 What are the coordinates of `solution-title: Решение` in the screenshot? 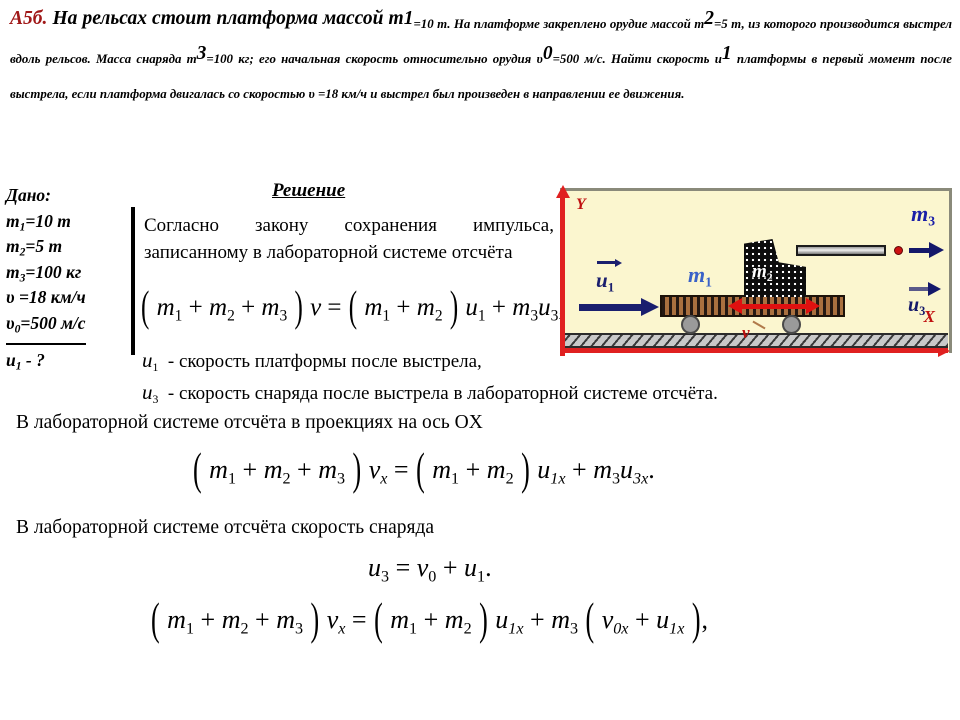 It's located at (309, 190).